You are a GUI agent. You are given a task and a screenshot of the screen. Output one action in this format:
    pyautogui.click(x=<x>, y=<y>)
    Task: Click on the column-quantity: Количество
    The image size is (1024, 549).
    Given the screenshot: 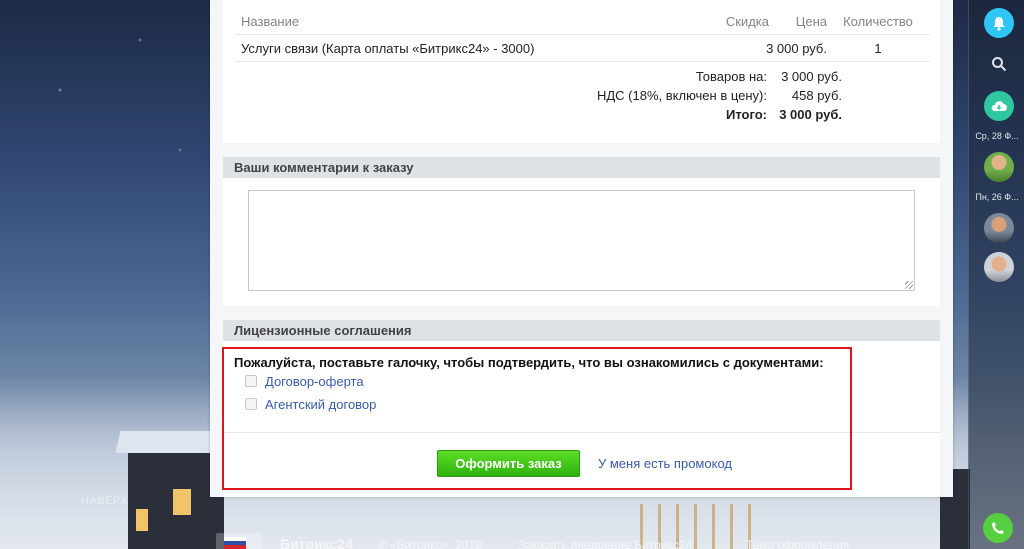 What is the action you would take?
    pyautogui.click(x=878, y=21)
    